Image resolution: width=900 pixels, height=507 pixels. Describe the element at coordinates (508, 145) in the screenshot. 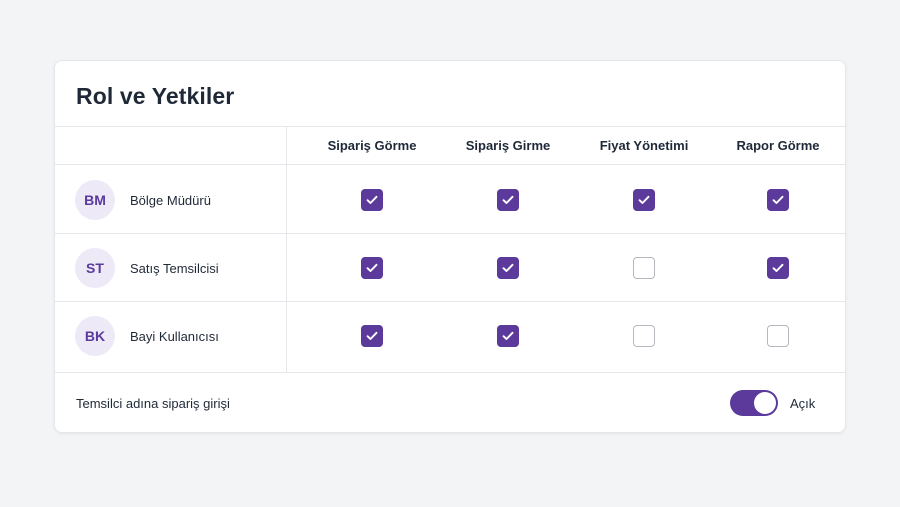

I see `column-header-order-entry: Sipariş Girme` at that location.